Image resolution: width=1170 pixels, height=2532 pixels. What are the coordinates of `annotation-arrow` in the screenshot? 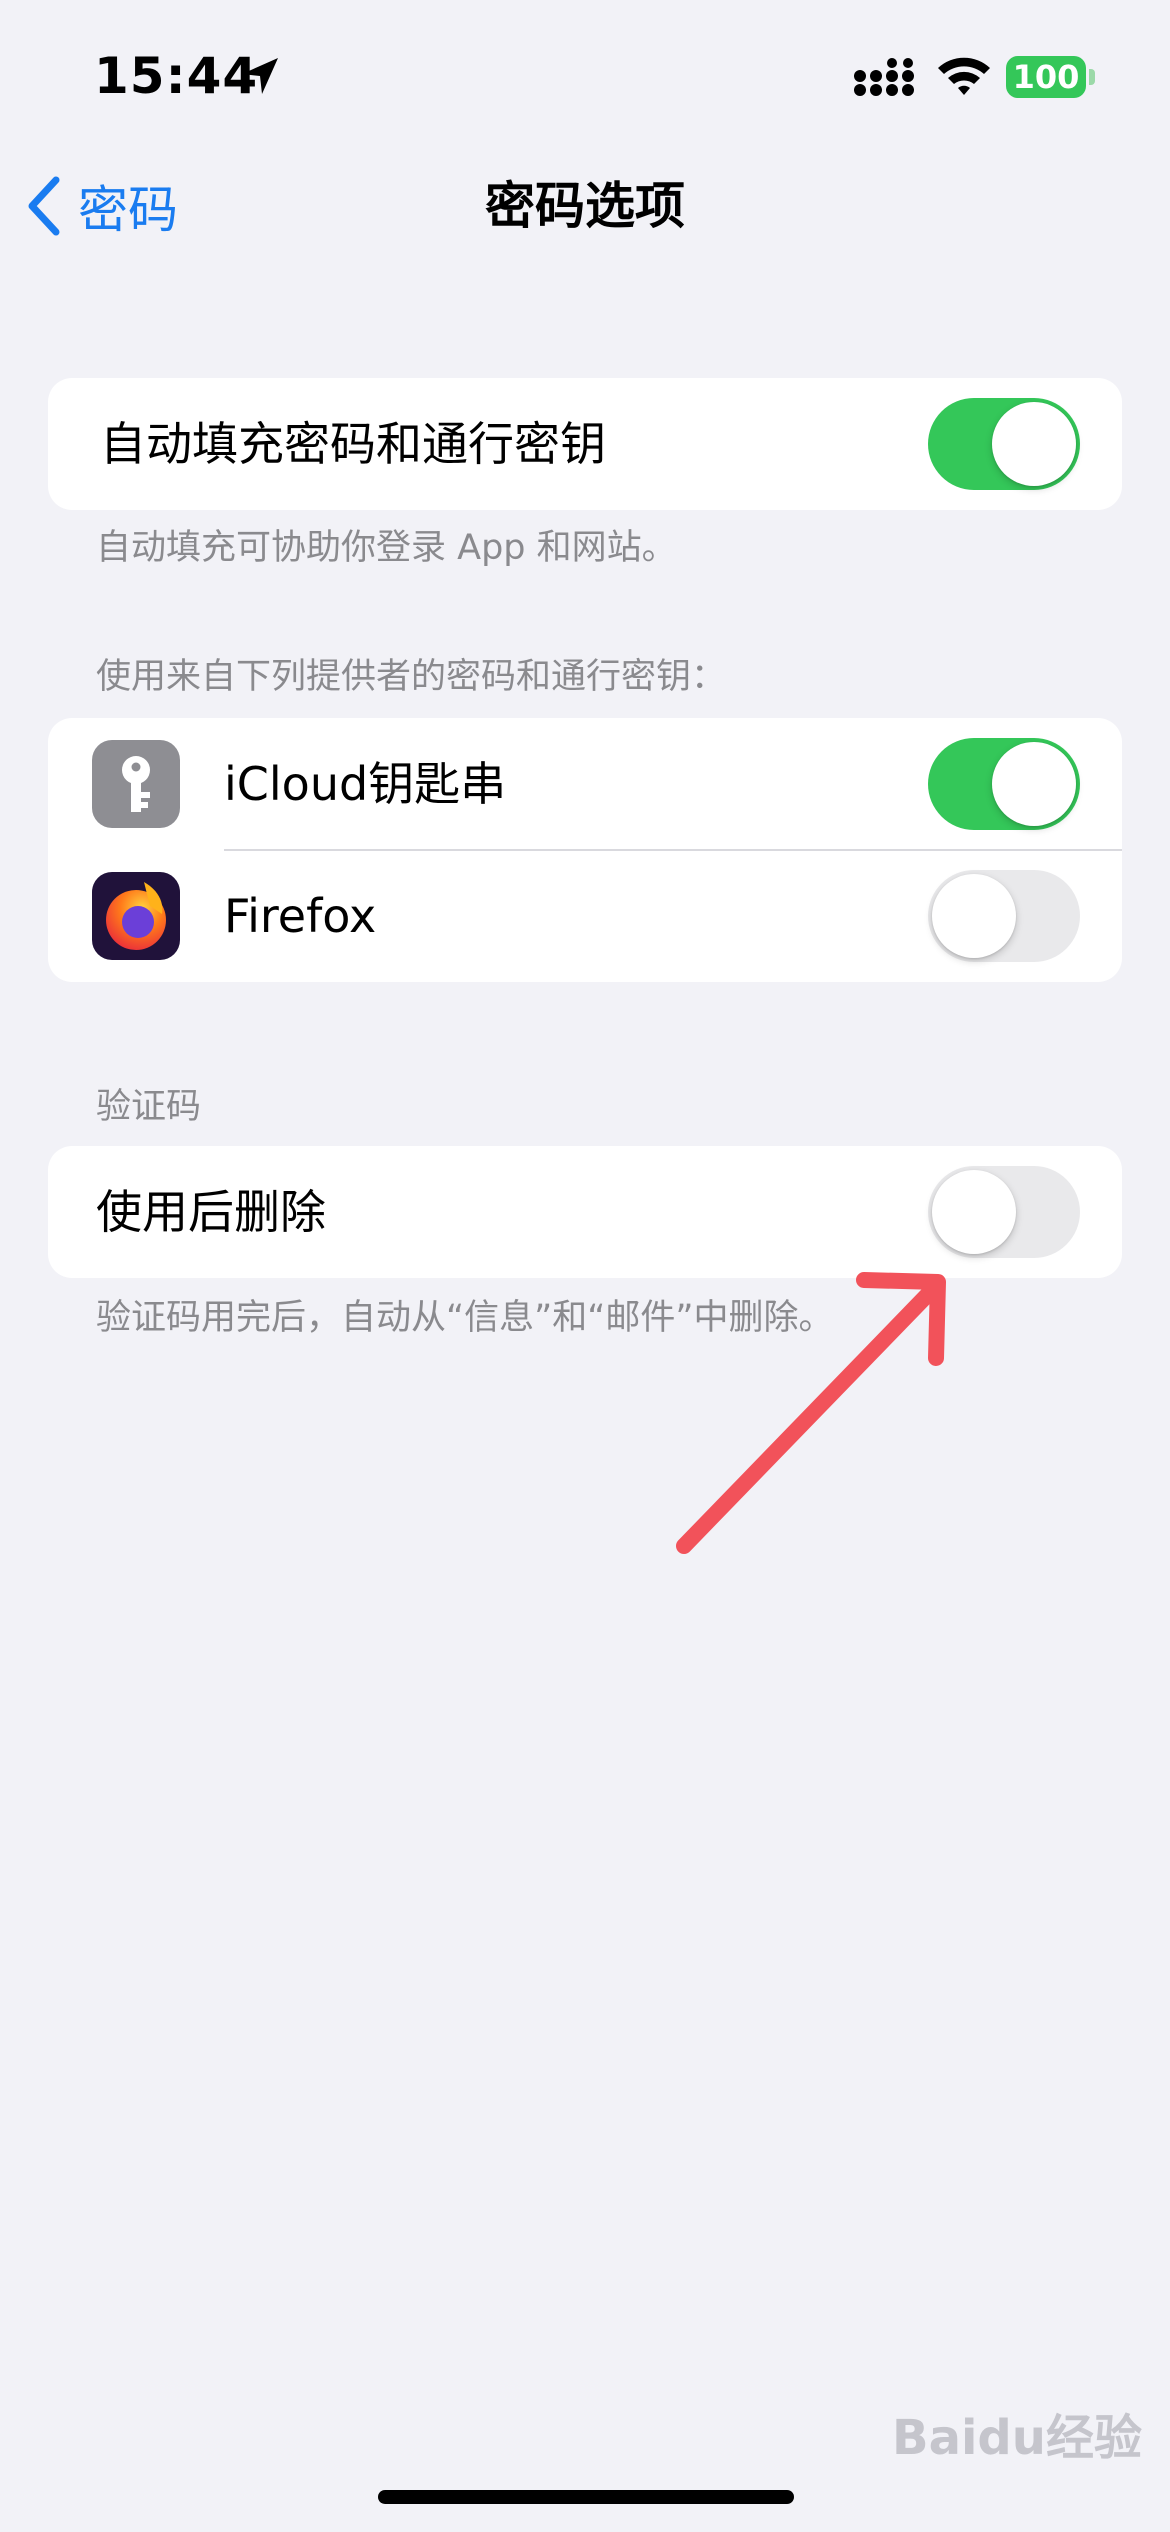 It's located at (811, 1413).